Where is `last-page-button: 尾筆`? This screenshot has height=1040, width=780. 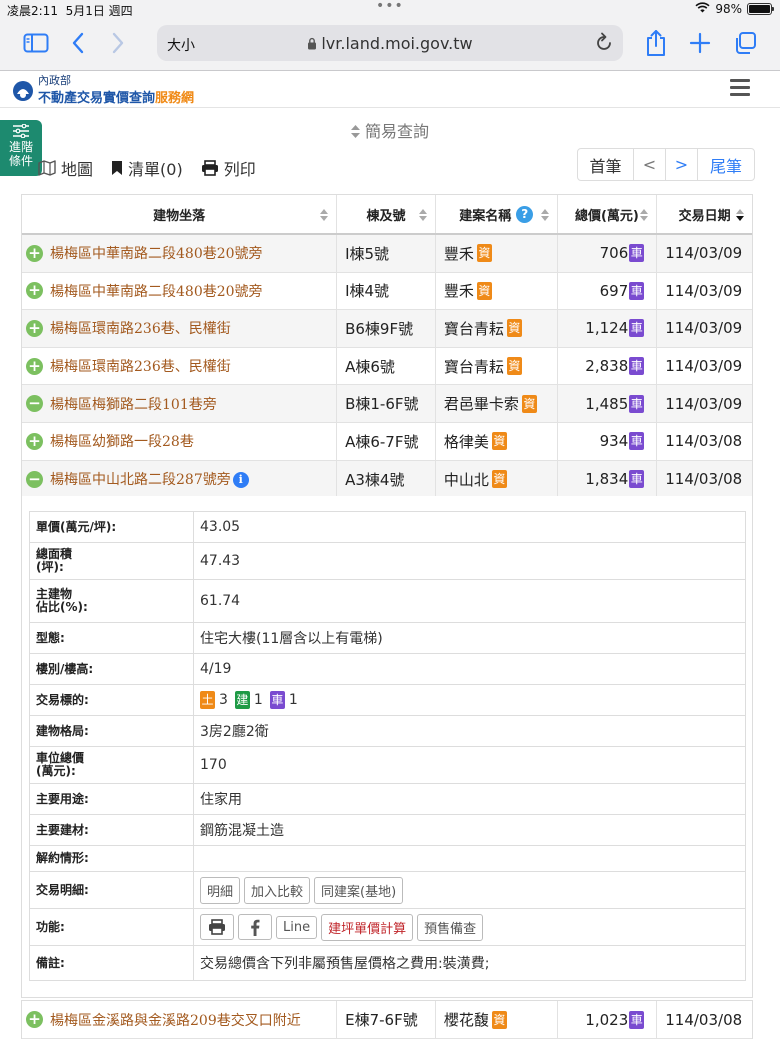
last-page-button: 尾筆 is located at coordinates (726, 164).